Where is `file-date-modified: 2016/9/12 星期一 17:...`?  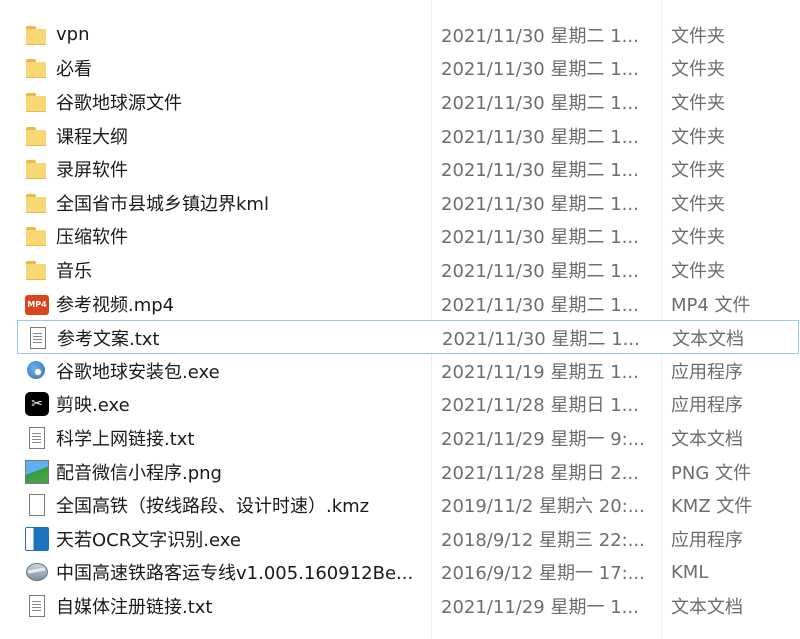 file-date-modified: 2016/9/12 星期一 17:... is located at coordinates (543, 574).